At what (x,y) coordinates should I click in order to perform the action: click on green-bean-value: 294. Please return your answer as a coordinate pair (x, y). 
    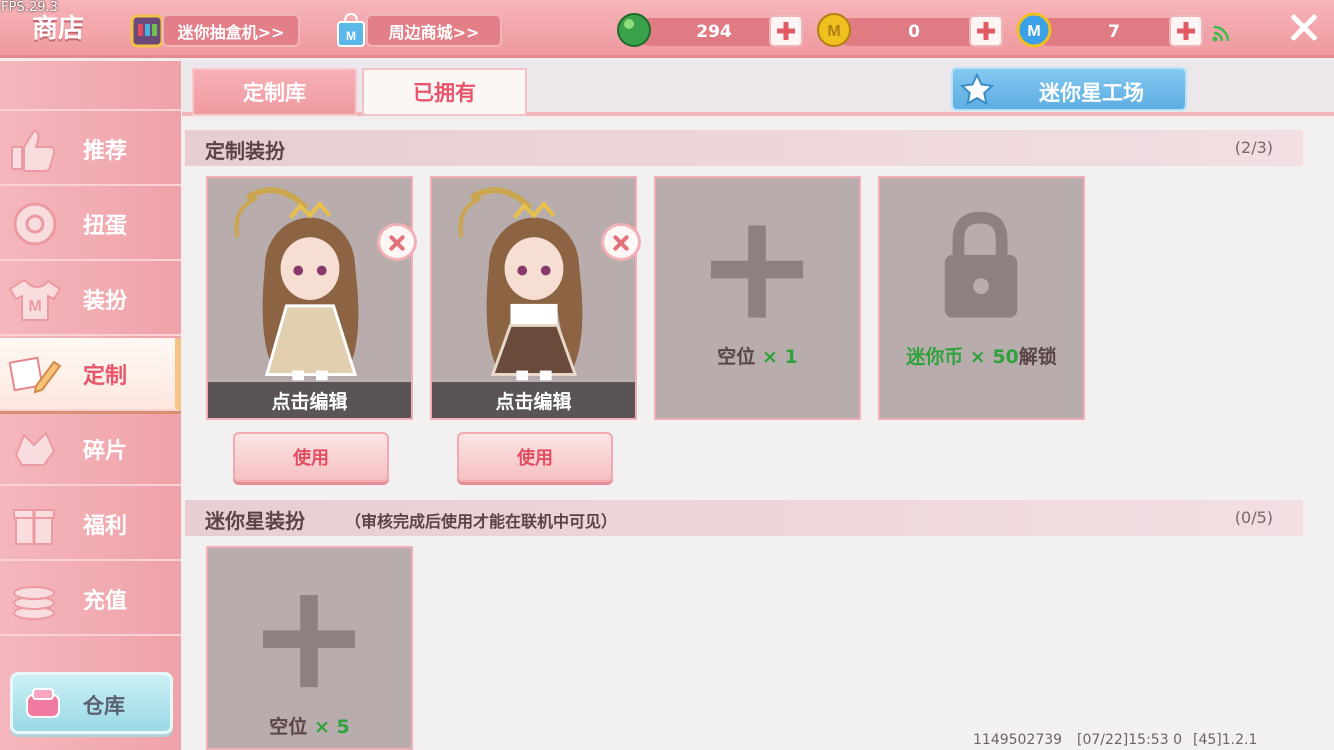
    Looking at the image, I should click on (714, 32).